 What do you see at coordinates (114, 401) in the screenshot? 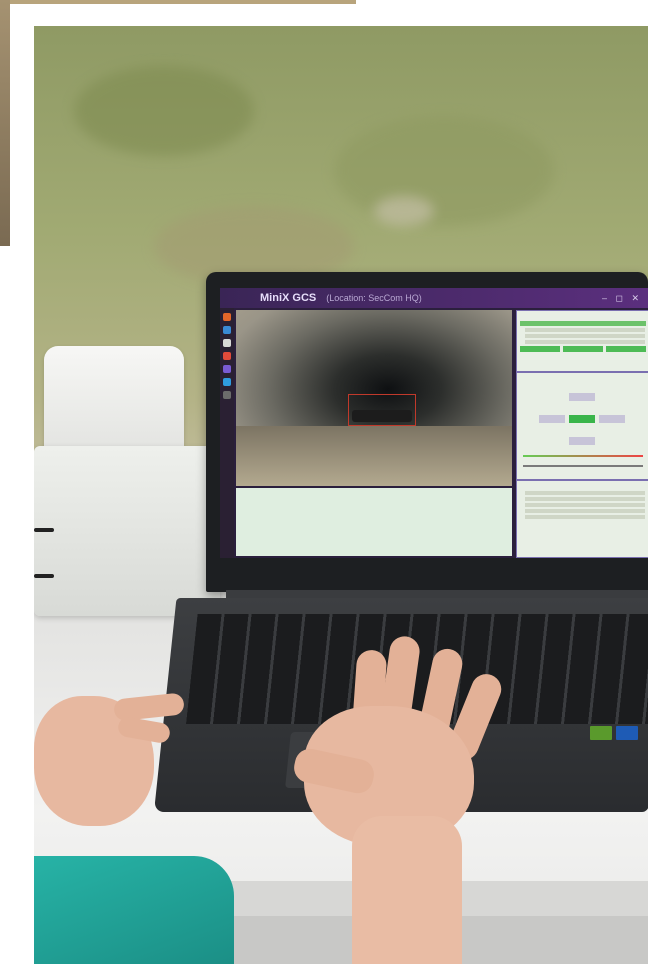
I see `enclosure-lid` at bounding box center [114, 401].